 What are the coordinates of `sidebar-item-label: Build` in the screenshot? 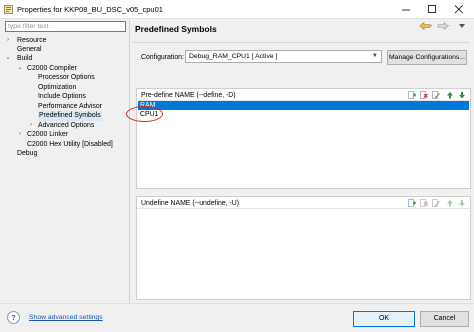 It's located at (25, 58).